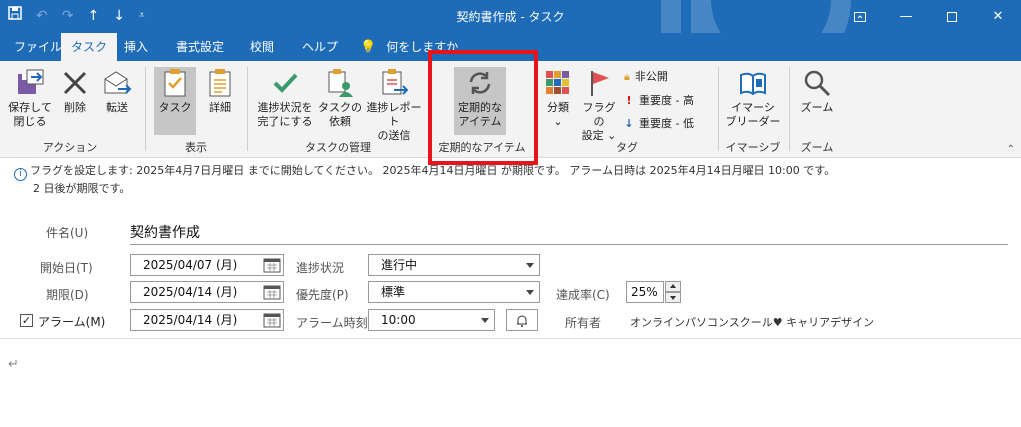 The image size is (1021, 427). What do you see at coordinates (320, 268) in the screenshot?
I see `status-label: 進捗状況` at bounding box center [320, 268].